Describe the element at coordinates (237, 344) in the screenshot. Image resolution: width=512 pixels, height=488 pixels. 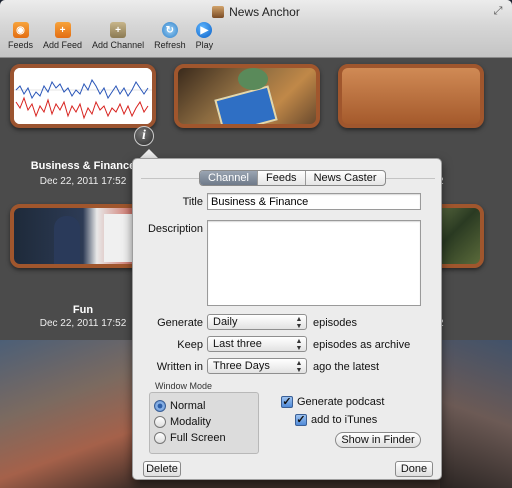
I see `keep-value: Last three` at that location.